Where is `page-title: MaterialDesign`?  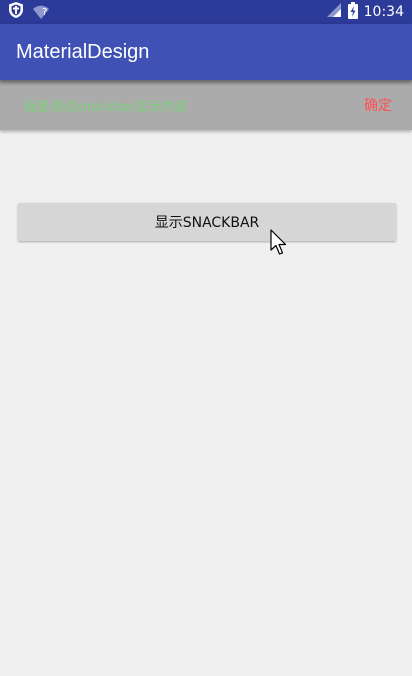
page-title: MaterialDesign is located at coordinates (83, 51).